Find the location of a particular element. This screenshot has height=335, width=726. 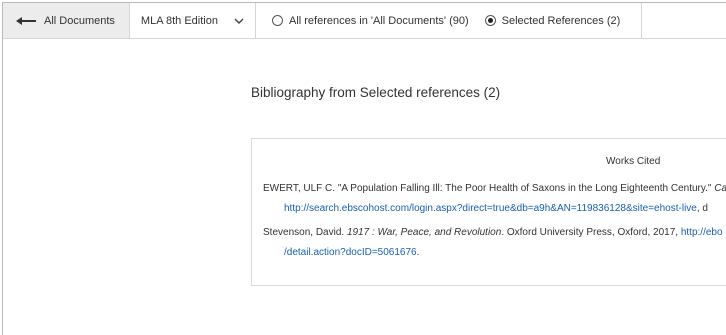

radio-selected-references-circle is located at coordinates (490, 20).